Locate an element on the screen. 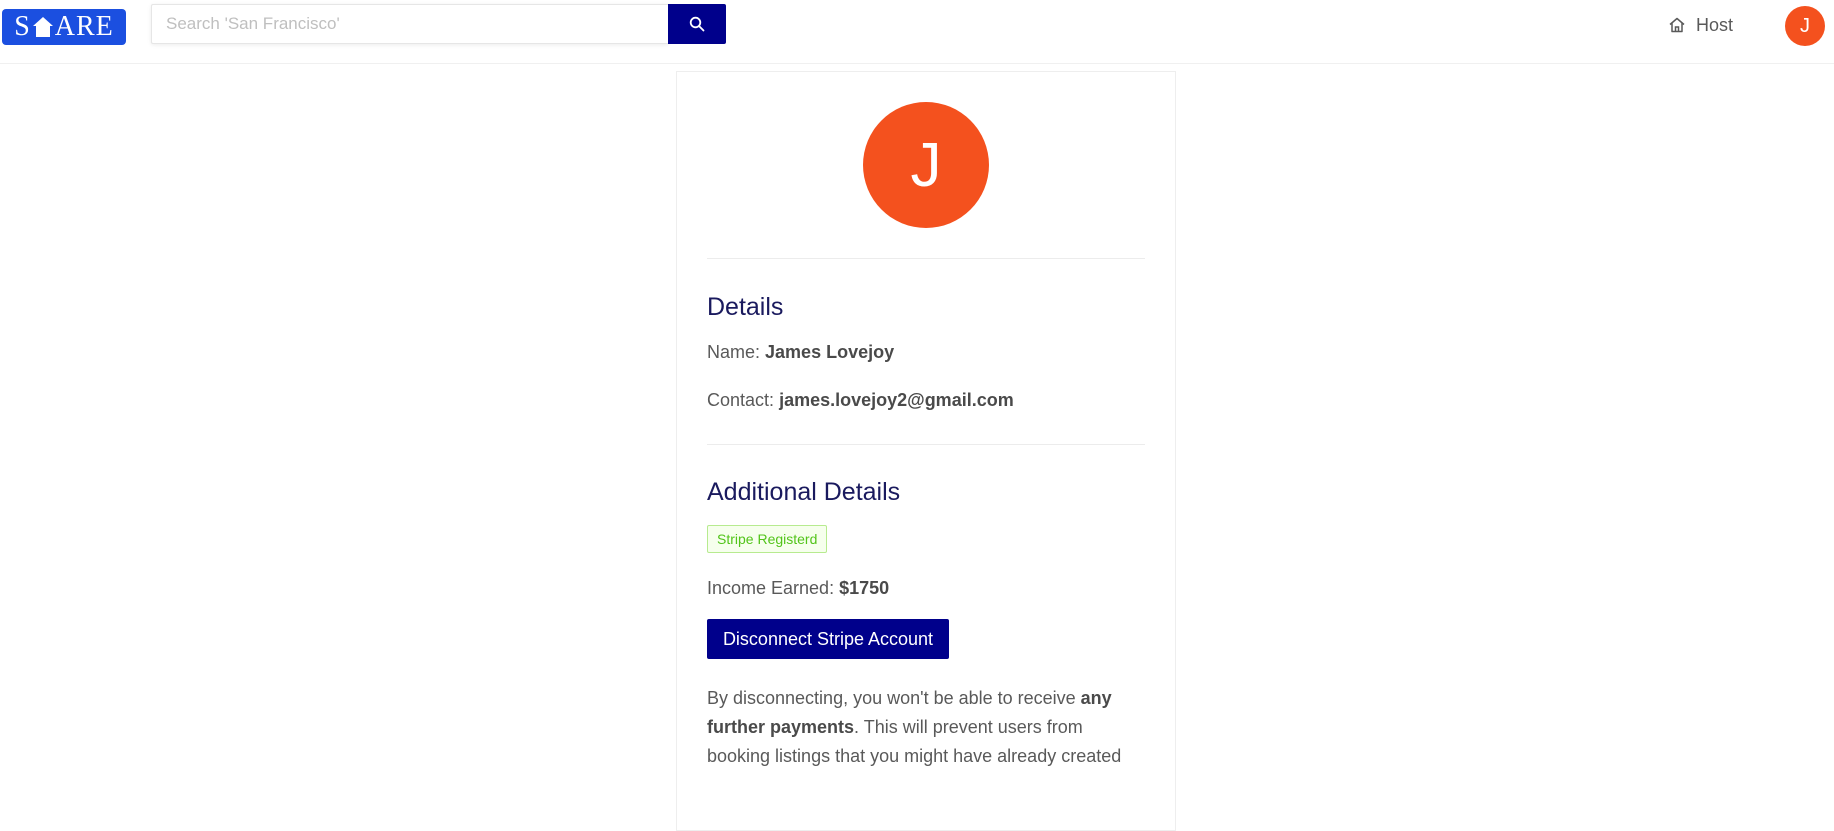 Image resolution: width=1834 pixels, height=831 pixels. contact-row: Contact: james.lovejoy2@gmail.com is located at coordinates (860, 400).